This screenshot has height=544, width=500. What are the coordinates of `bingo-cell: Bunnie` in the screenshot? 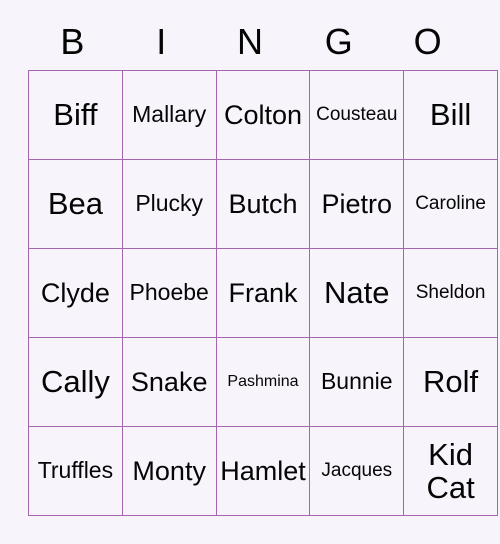 It's located at (357, 382).